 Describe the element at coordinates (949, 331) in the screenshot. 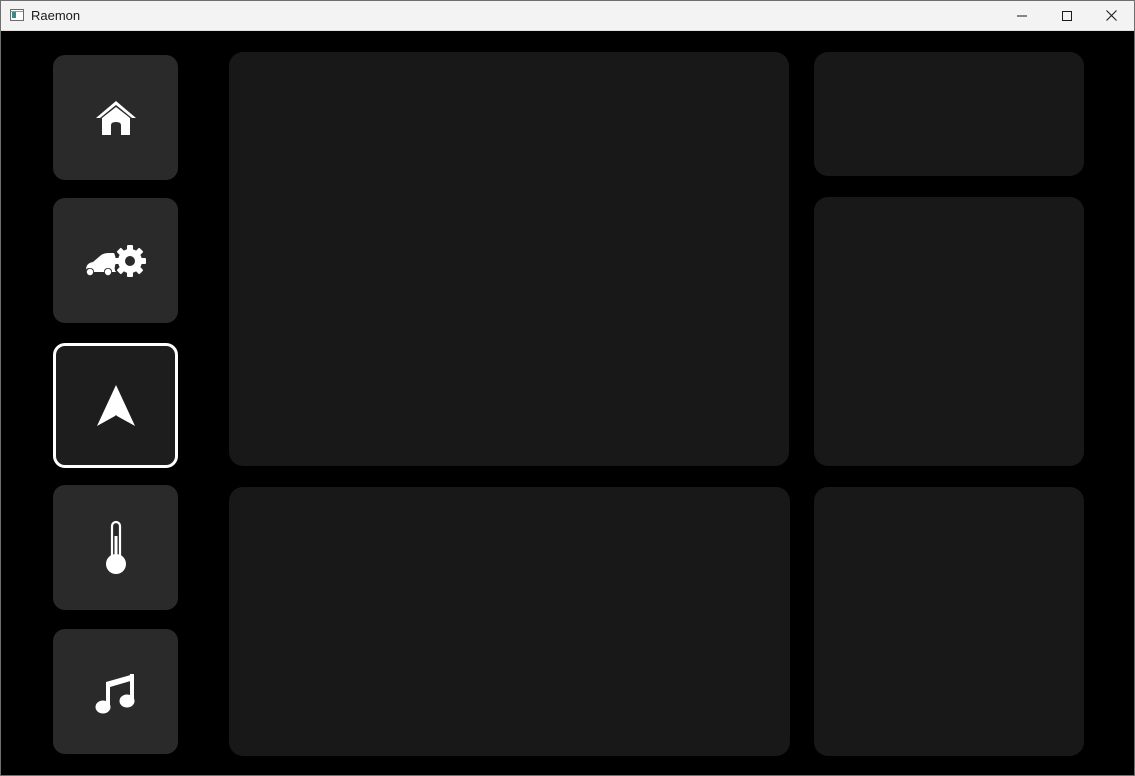

I see `side-panel-middle` at that location.